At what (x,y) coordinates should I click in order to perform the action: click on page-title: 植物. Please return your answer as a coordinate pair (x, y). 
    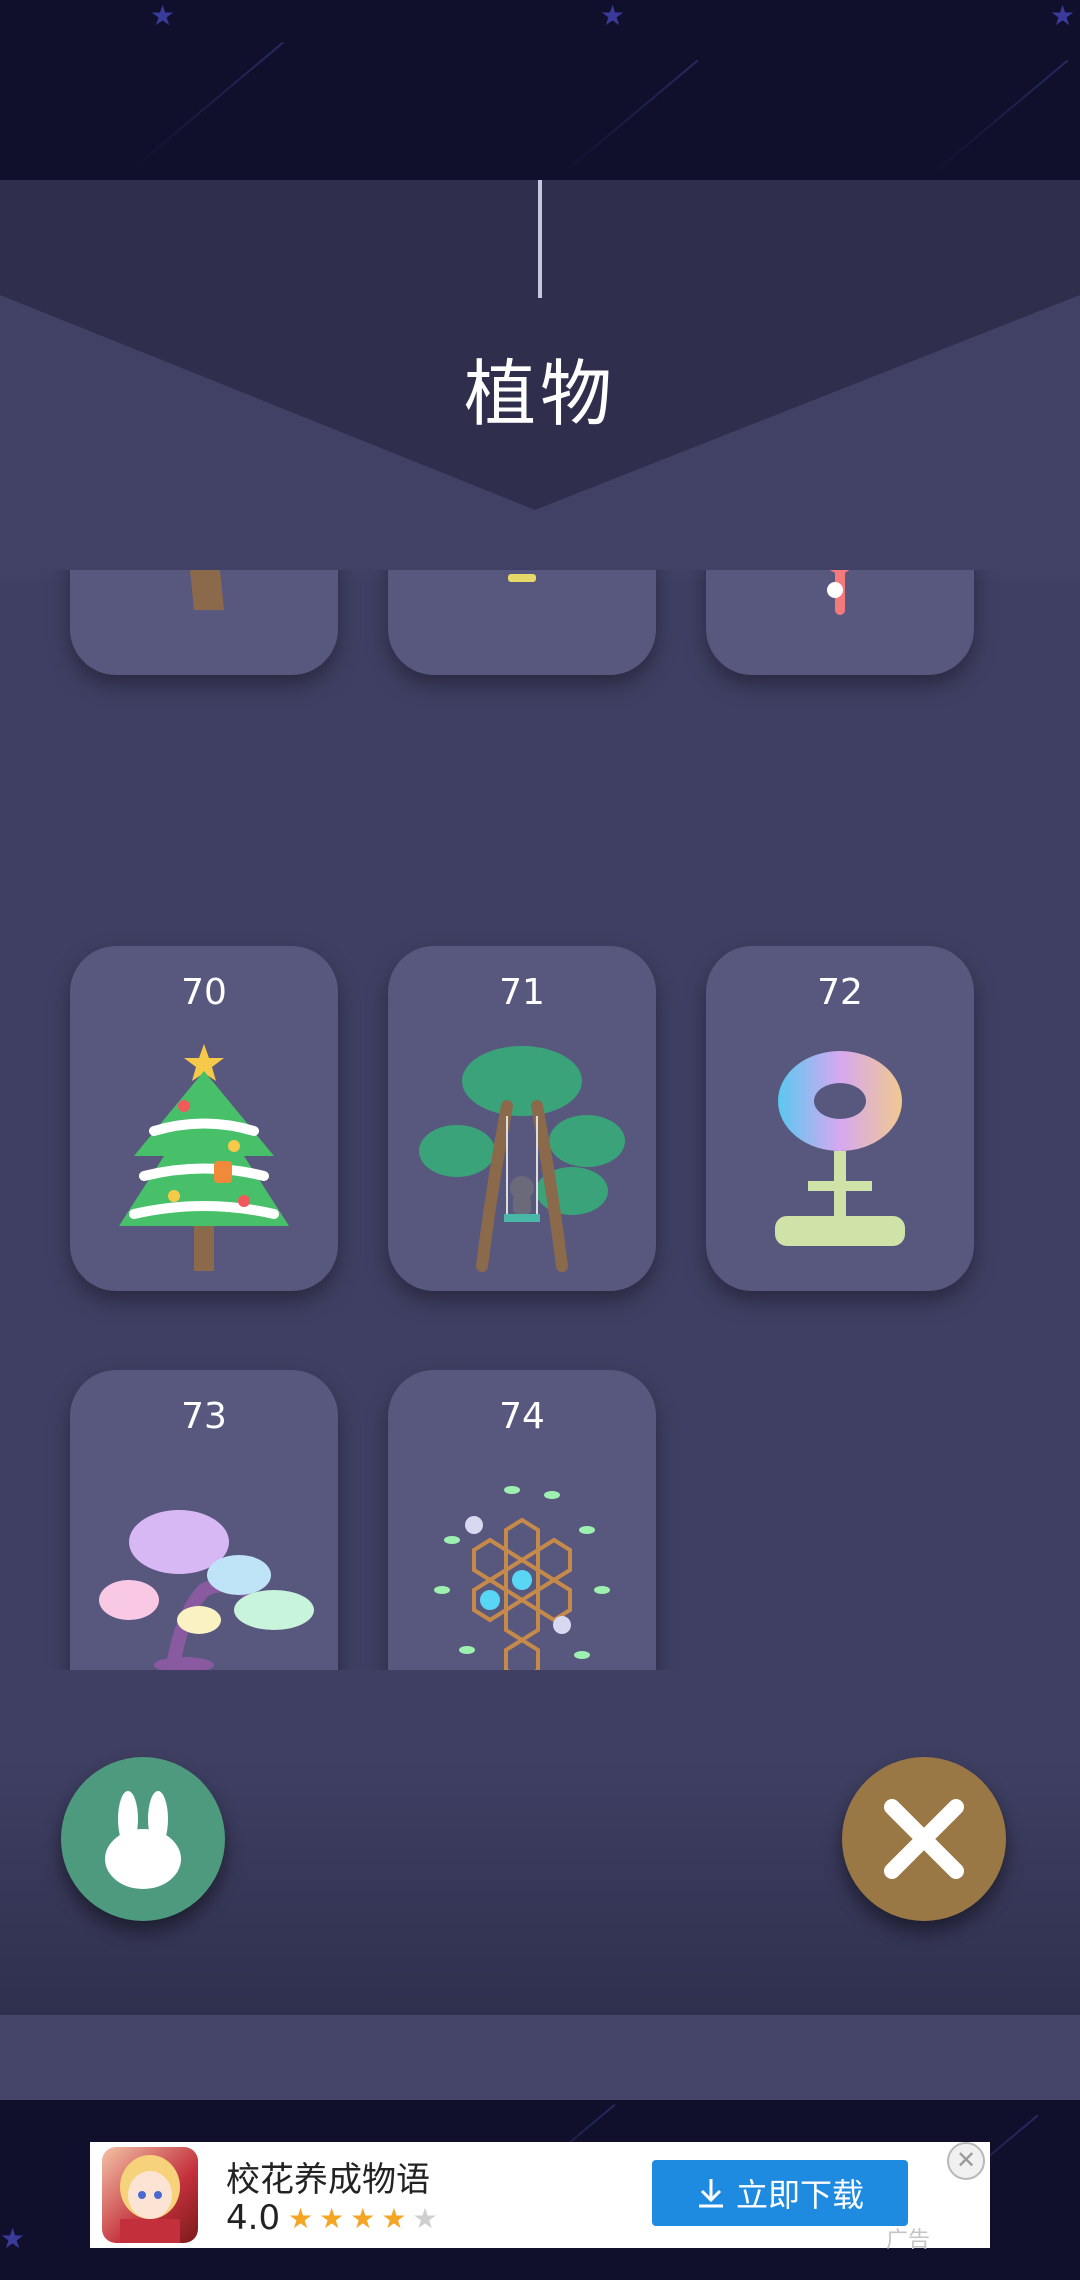
    Looking at the image, I should click on (539, 394).